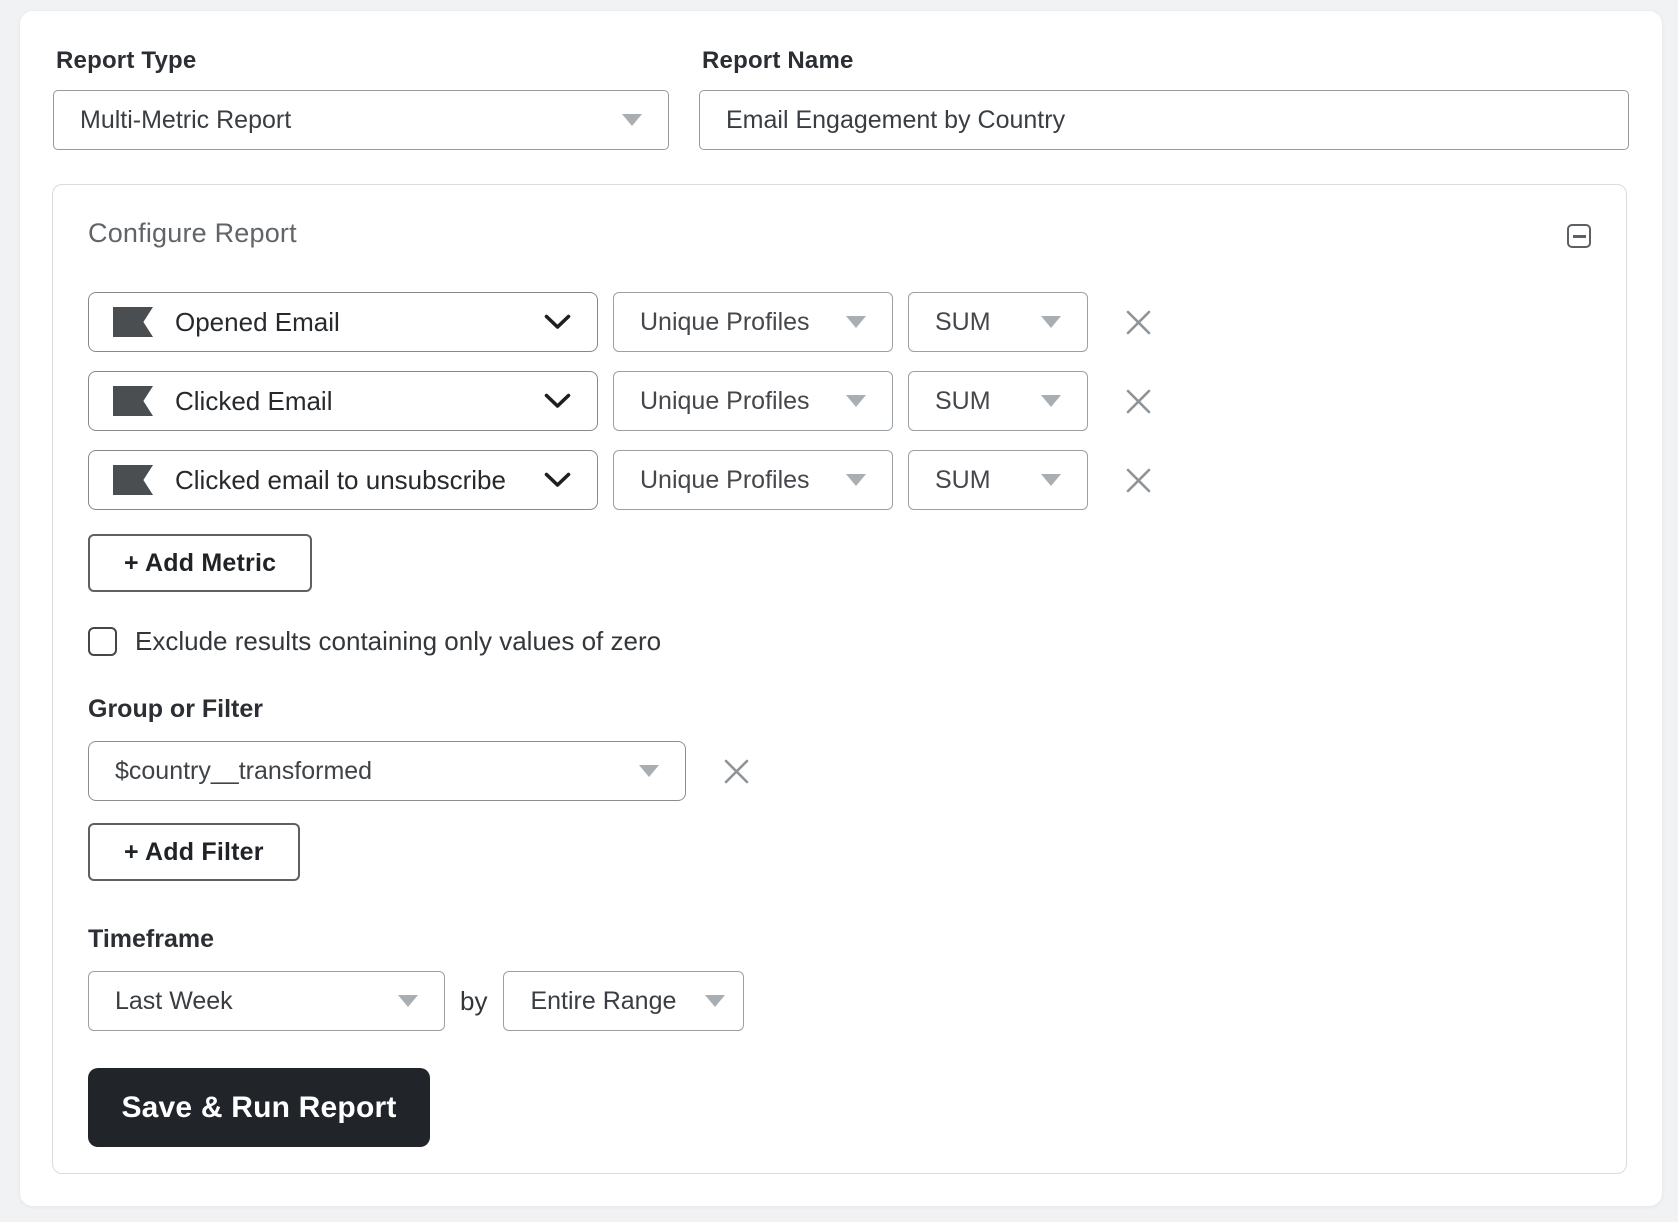 Image resolution: width=1678 pixels, height=1222 pixels. Describe the element at coordinates (254, 400) in the screenshot. I see `metric-name: Clicked Email` at that location.